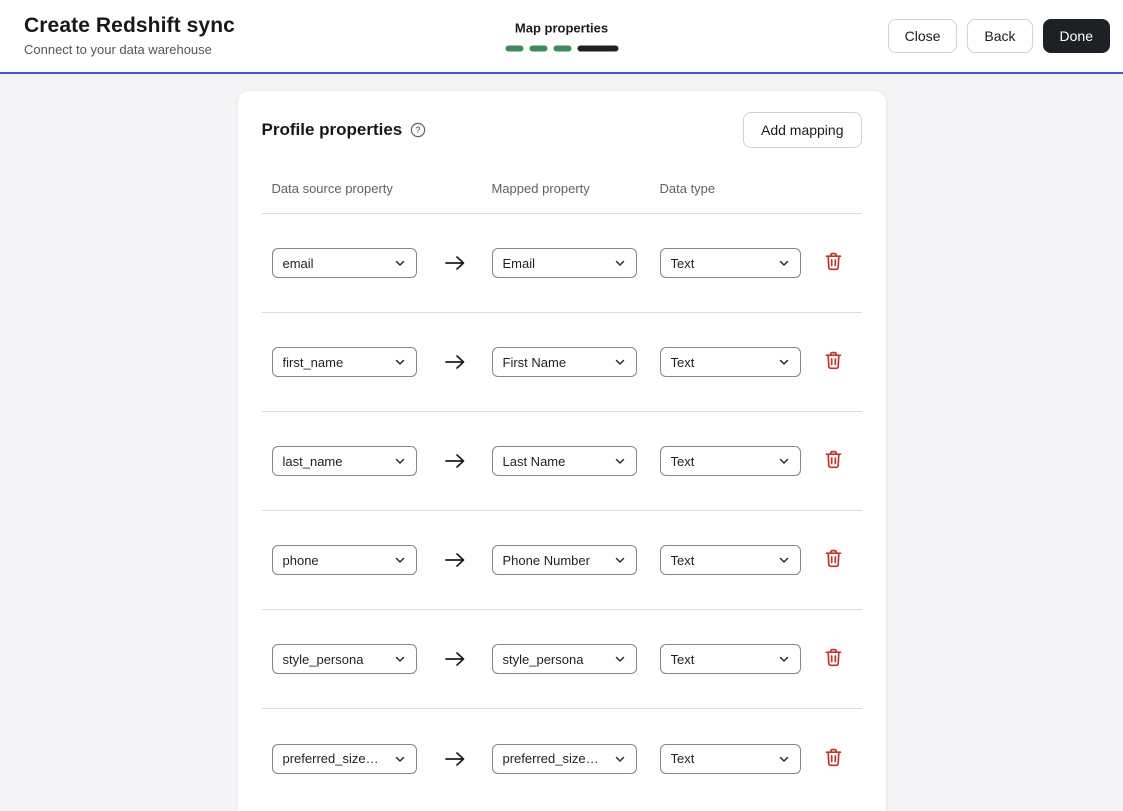  I want to click on progress-pills, so click(561, 48).